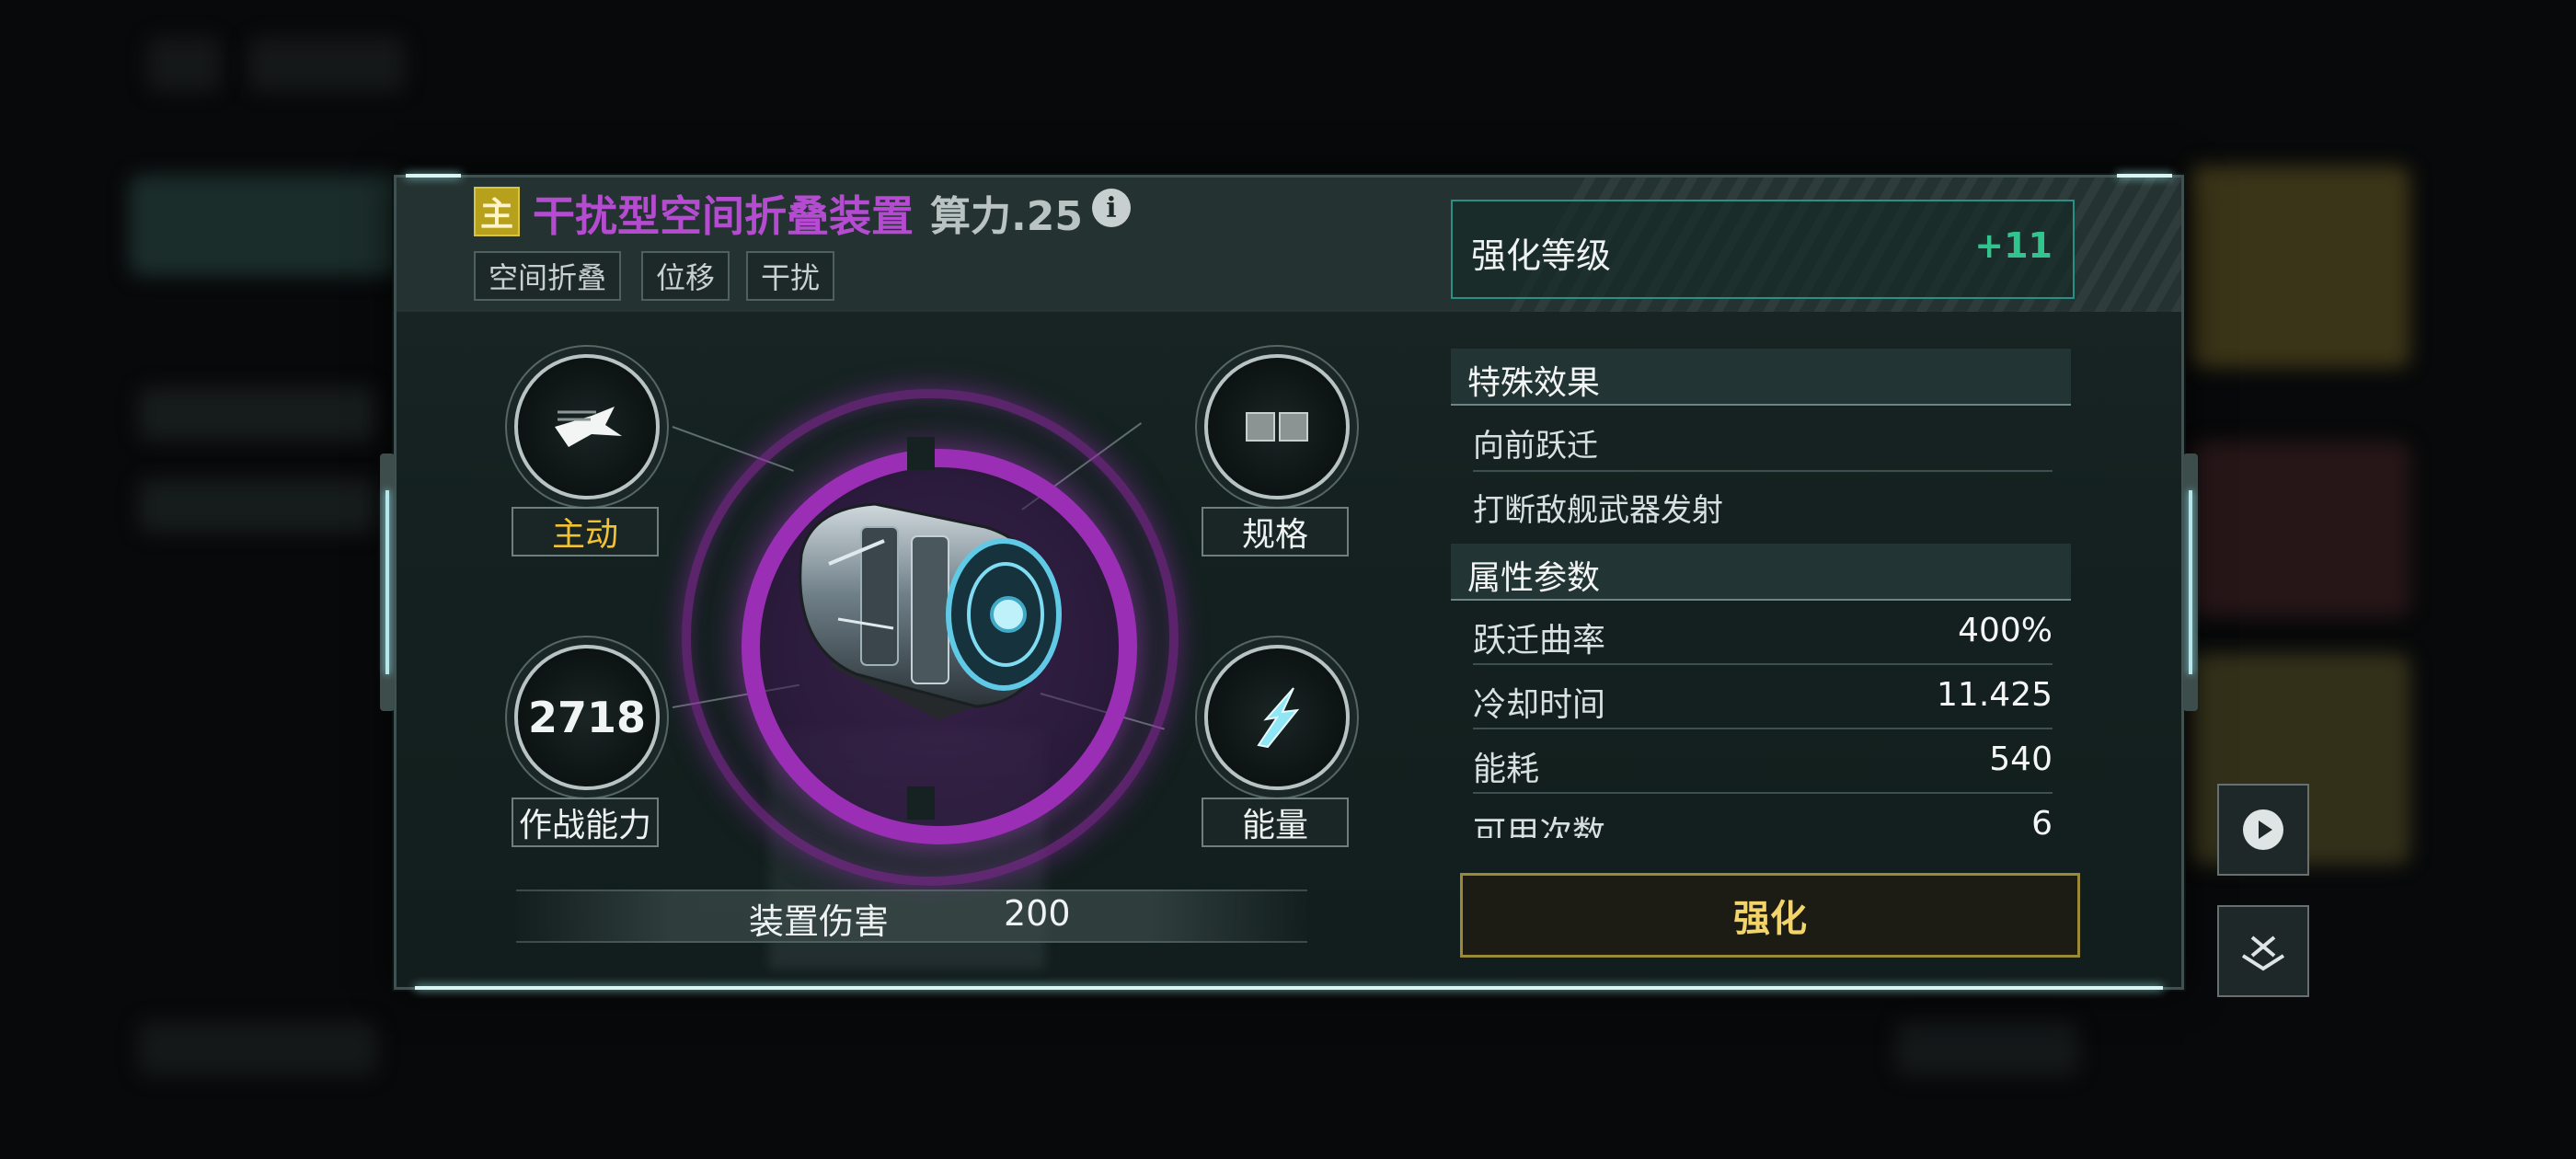 The height and width of the screenshot is (1159, 2576). I want to click on unequip-icon, so click(2263, 953).